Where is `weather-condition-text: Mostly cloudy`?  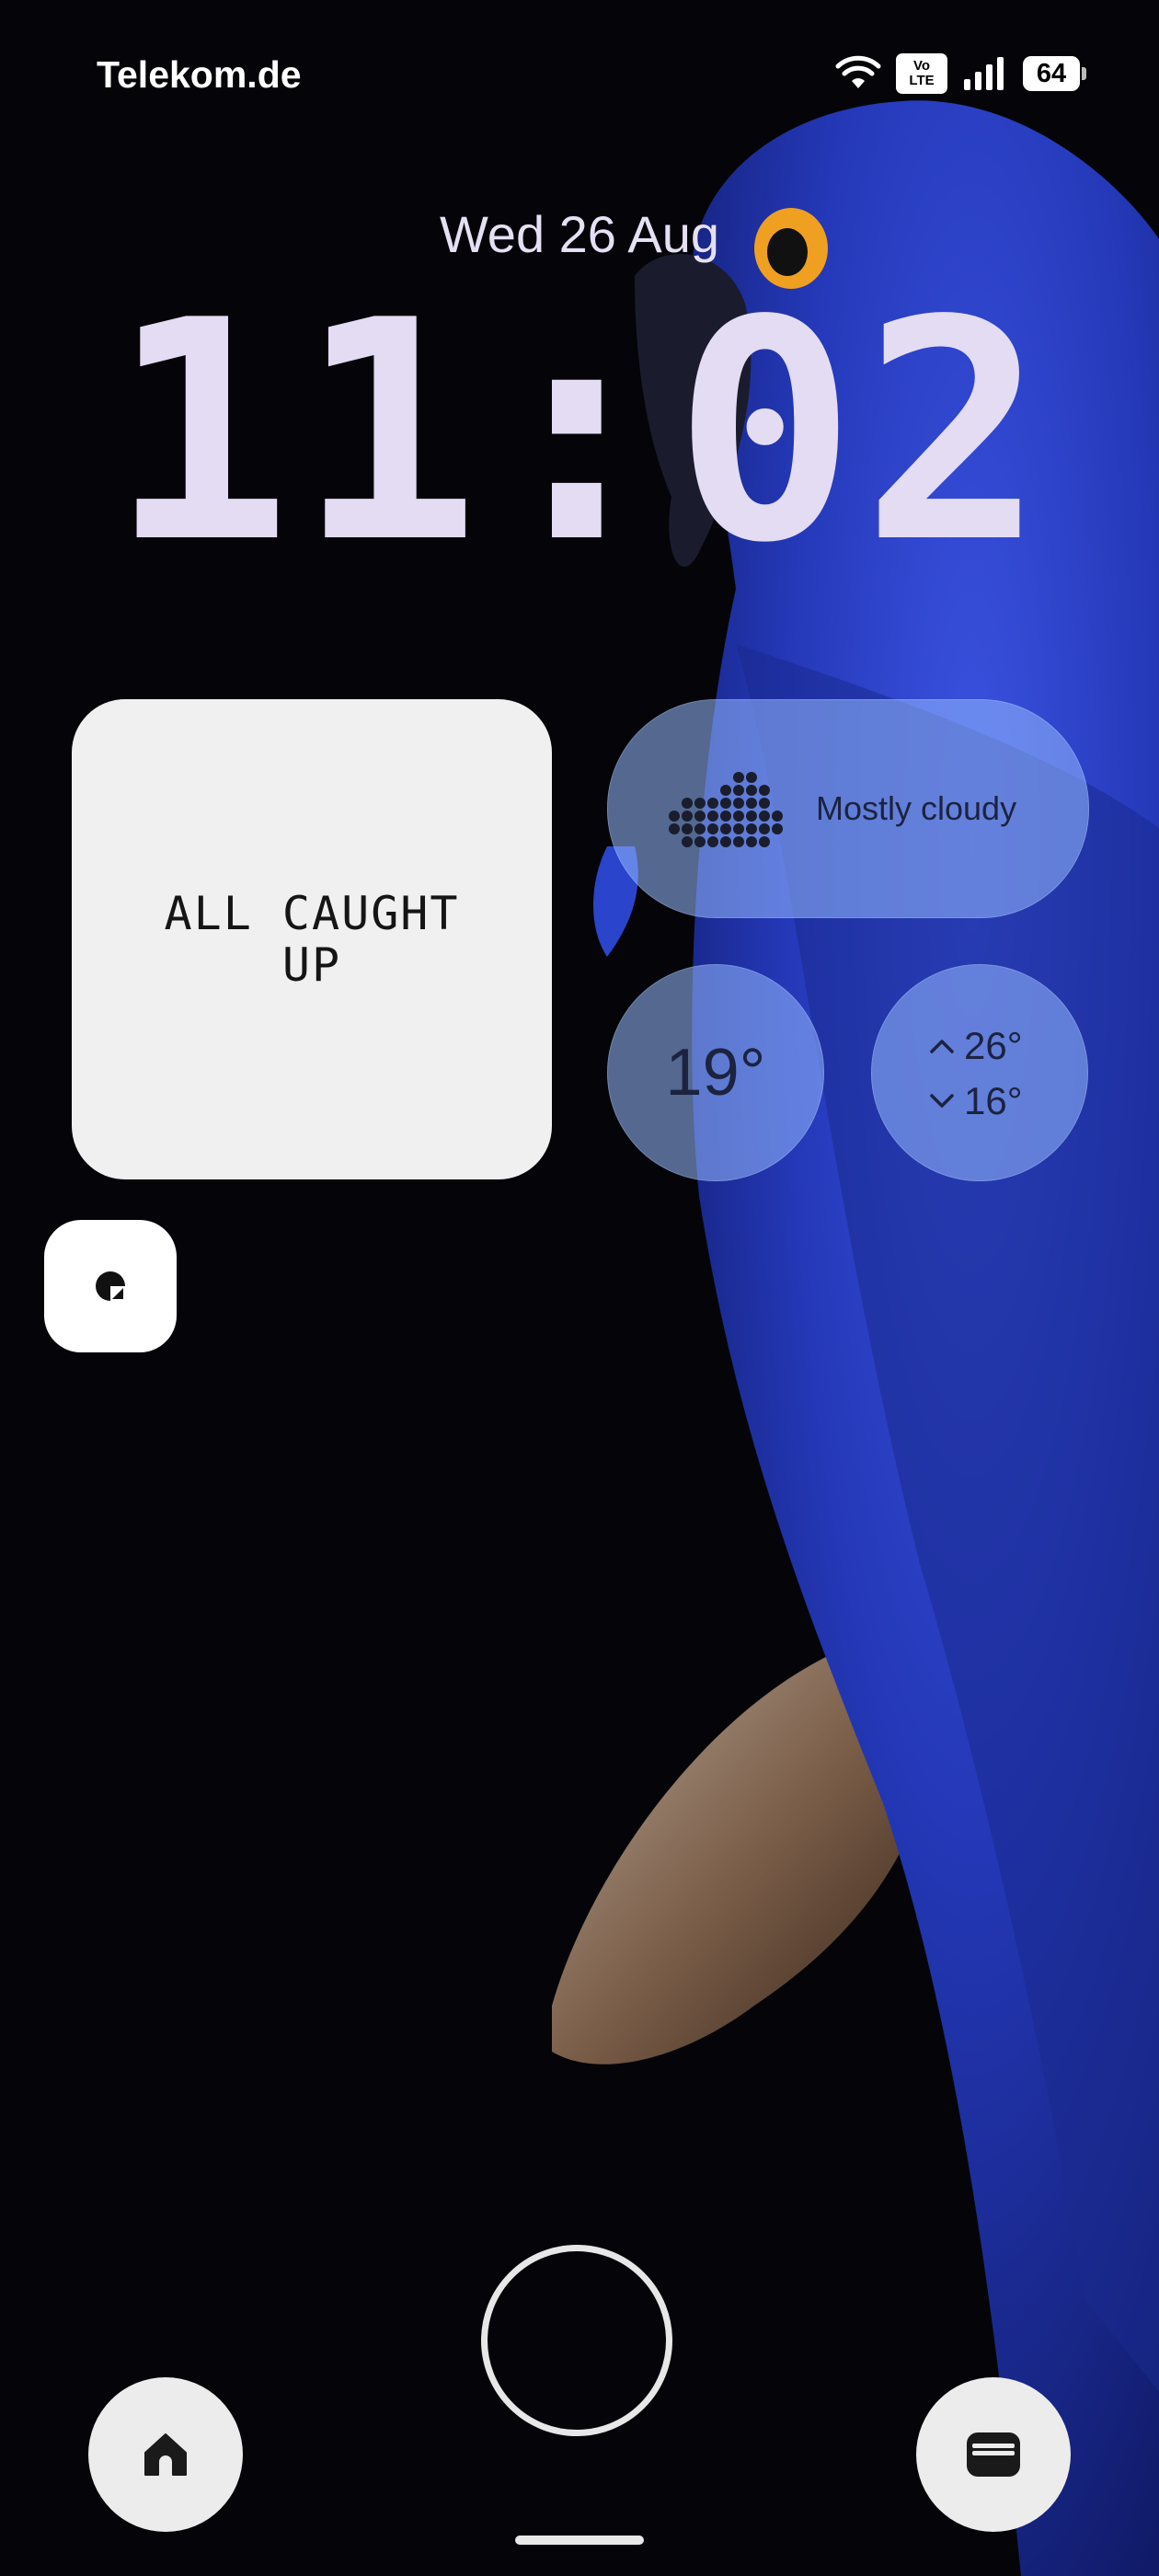 weather-condition-text: Mostly cloudy is located at coordinates (916, 808).